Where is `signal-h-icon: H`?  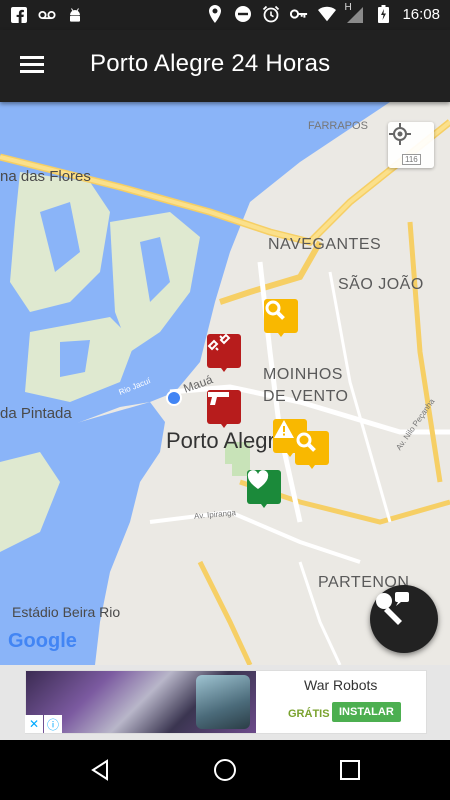
signal-h-icon: H is located at coordinates (354, 12).